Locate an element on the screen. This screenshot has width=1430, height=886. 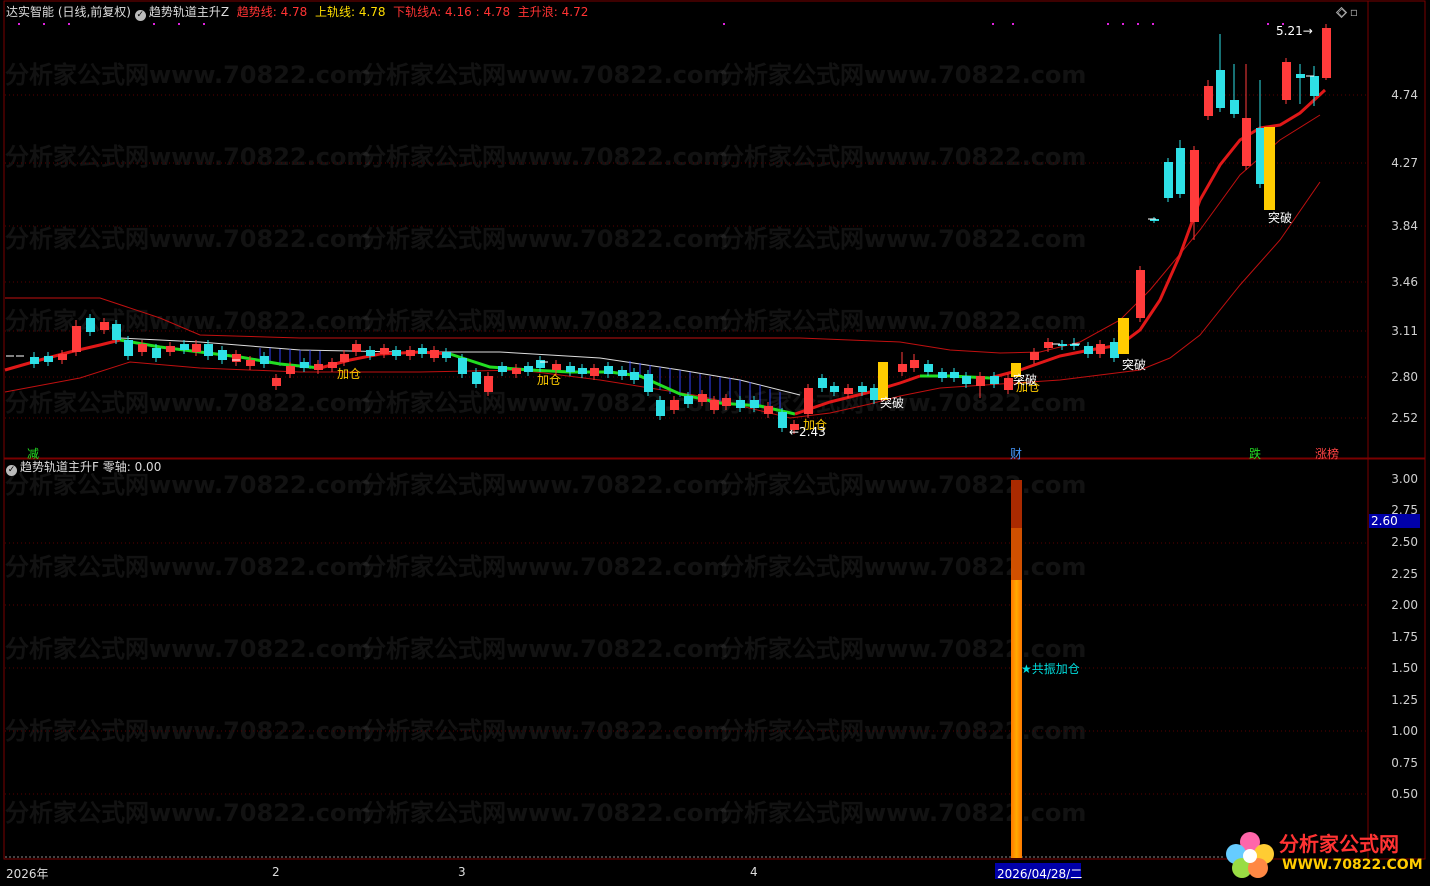
indicator-name: 趋势轨道主升Z is located at coordinates (189, 12).